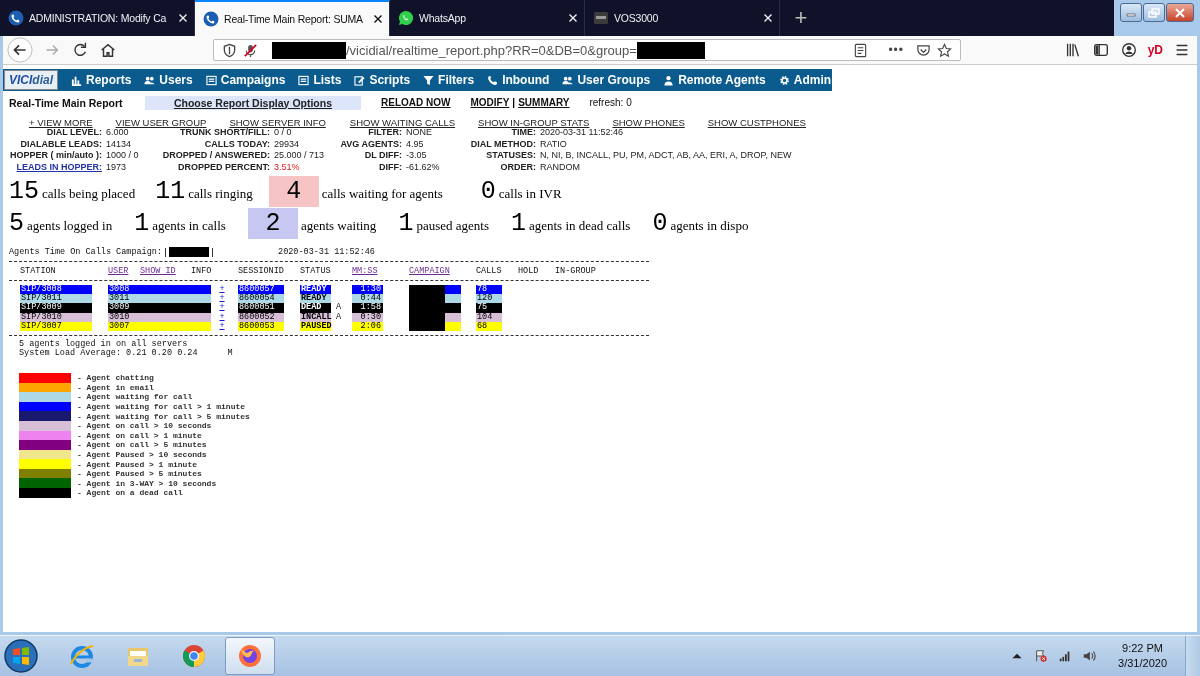 The height and width of the screenshot is (676, 1200). What do you see at coordinates (168, 80) in the screenshot?
I see `menu-item: Users` at bounding box center [168, 80].